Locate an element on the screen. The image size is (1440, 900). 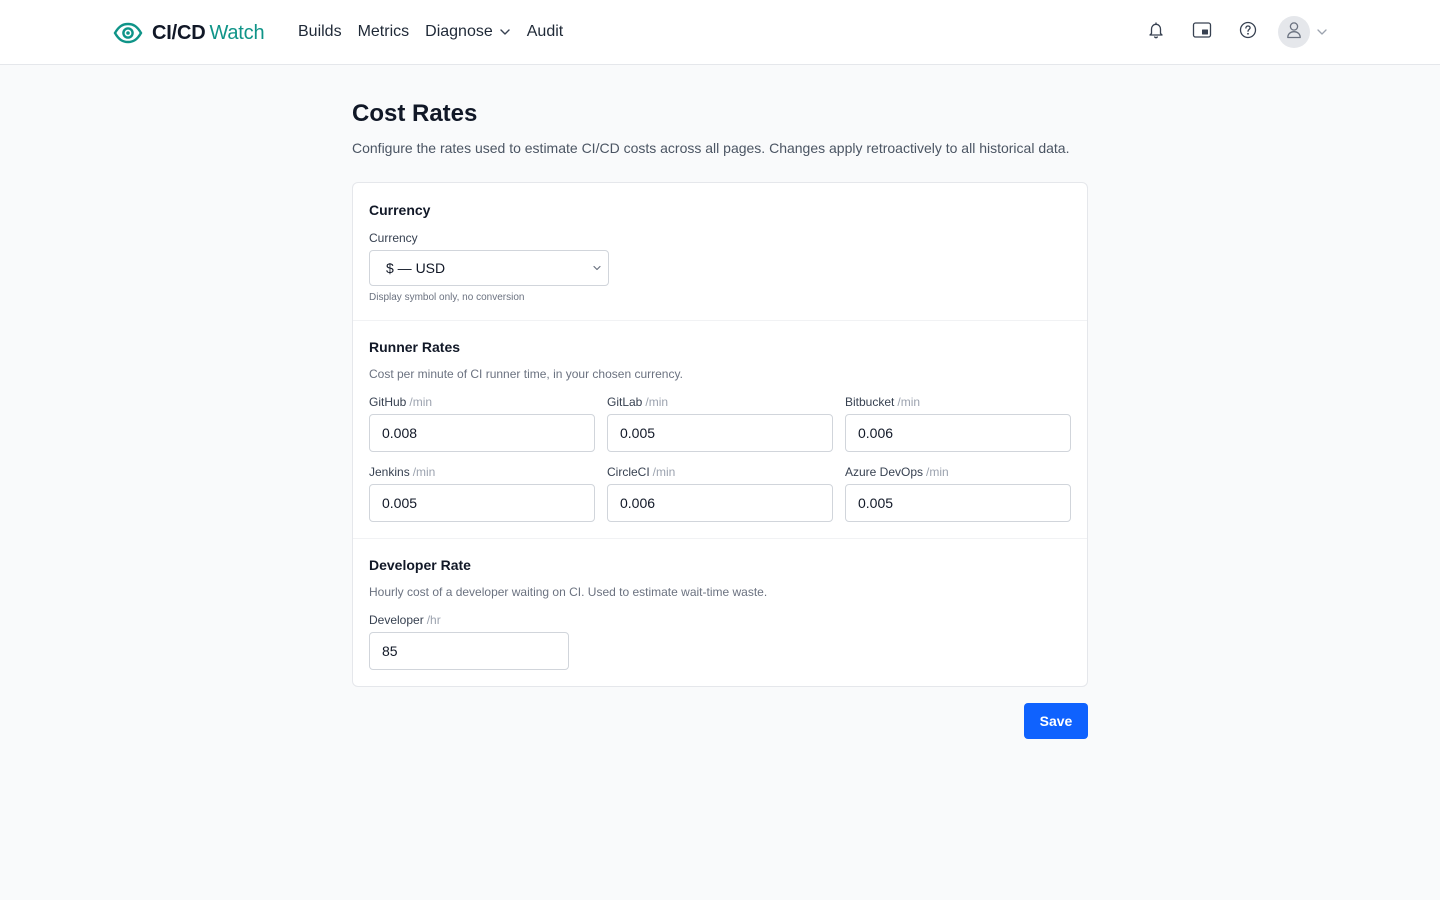
nav-item-label: Diagnose is located at coordinates (459, 31).